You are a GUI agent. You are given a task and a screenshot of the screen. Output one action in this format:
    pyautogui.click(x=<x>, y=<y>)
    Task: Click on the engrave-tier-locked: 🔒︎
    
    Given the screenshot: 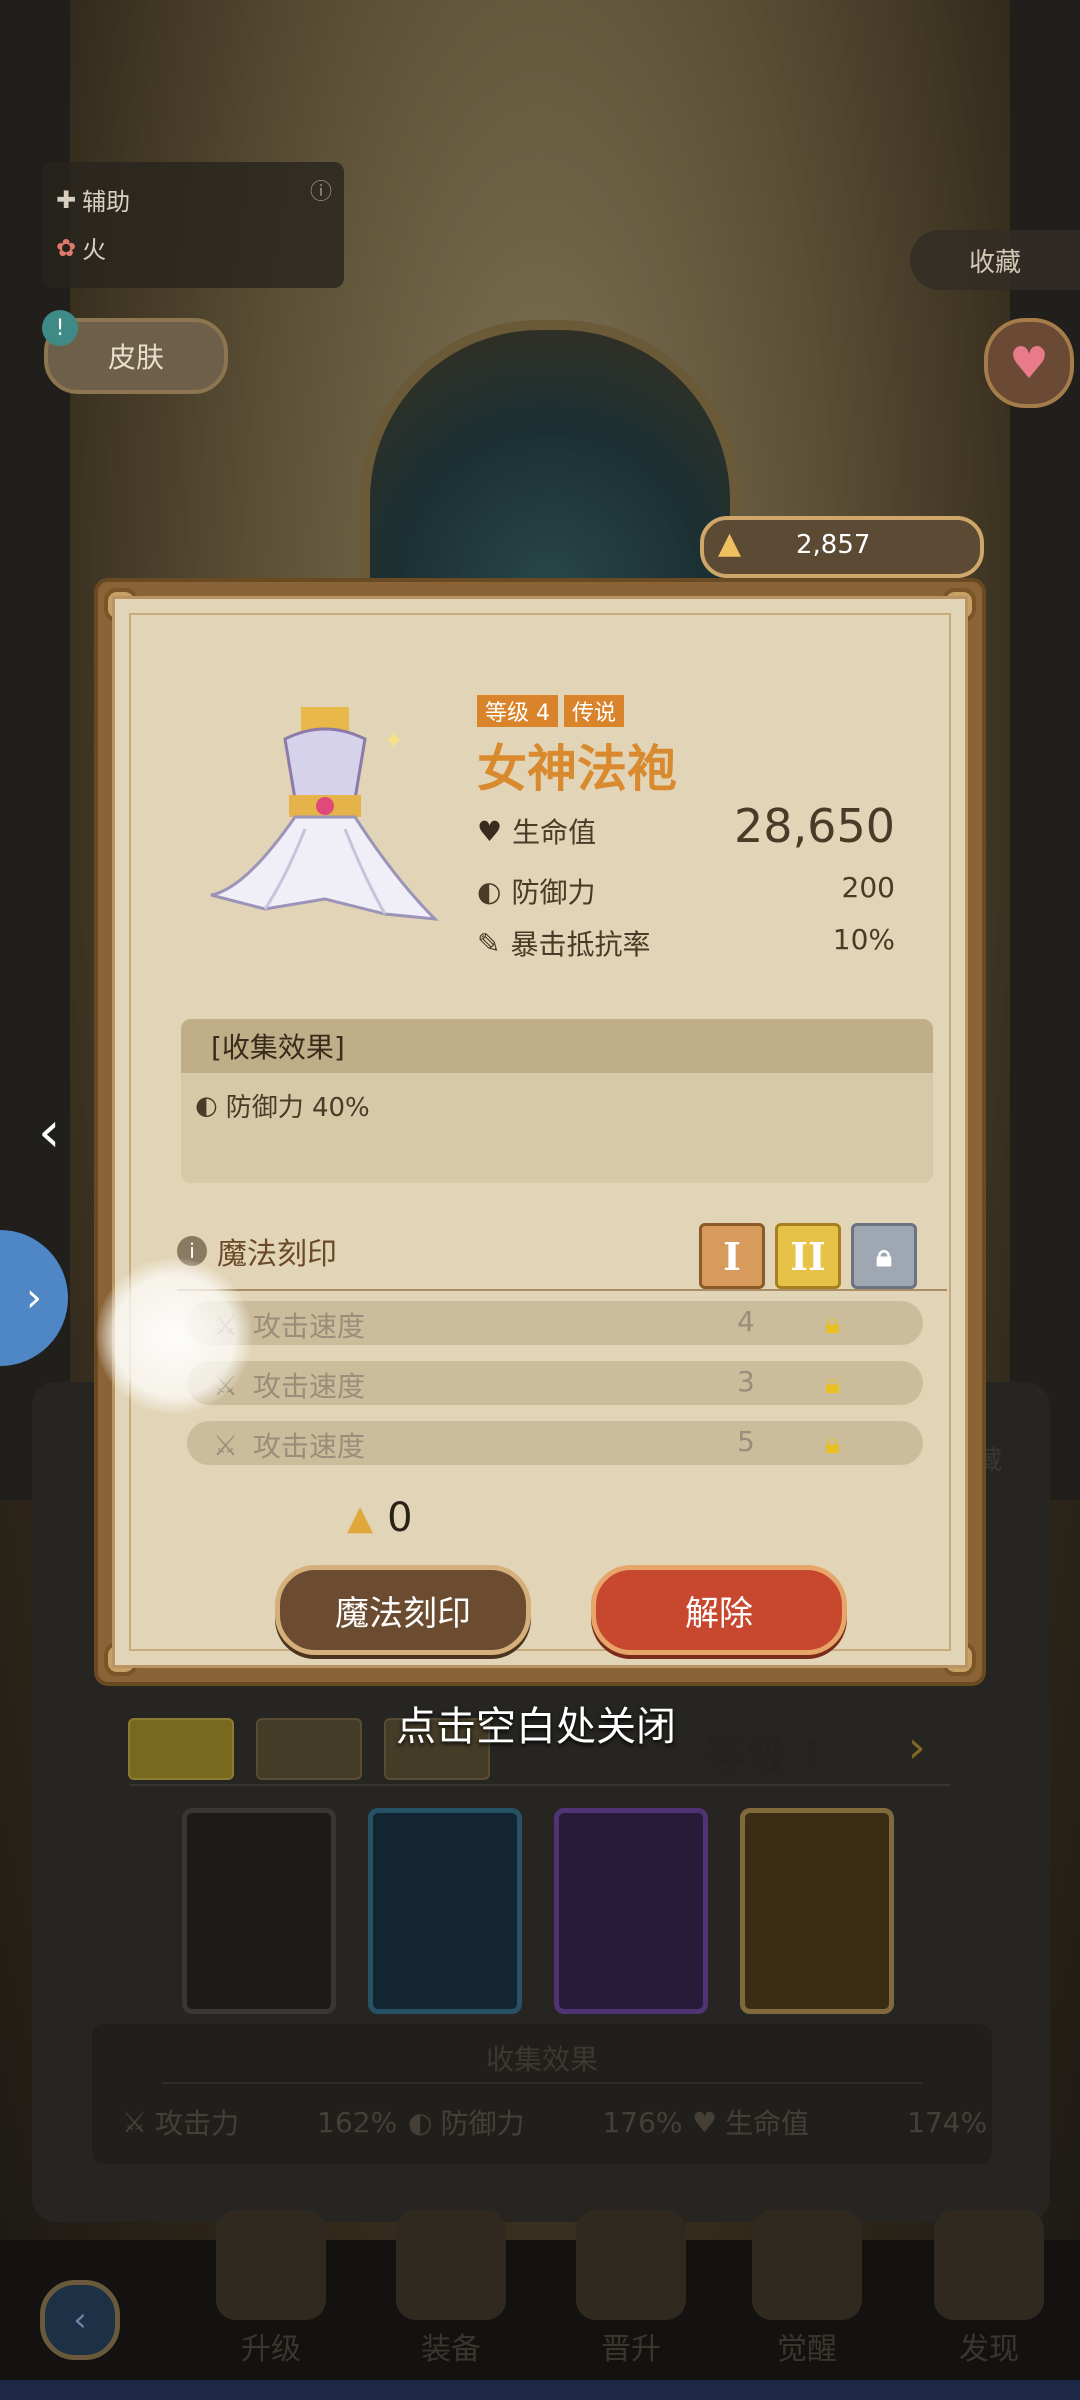 What is the action you would take?
    pyautogui.click(x=884, y=1256)
    